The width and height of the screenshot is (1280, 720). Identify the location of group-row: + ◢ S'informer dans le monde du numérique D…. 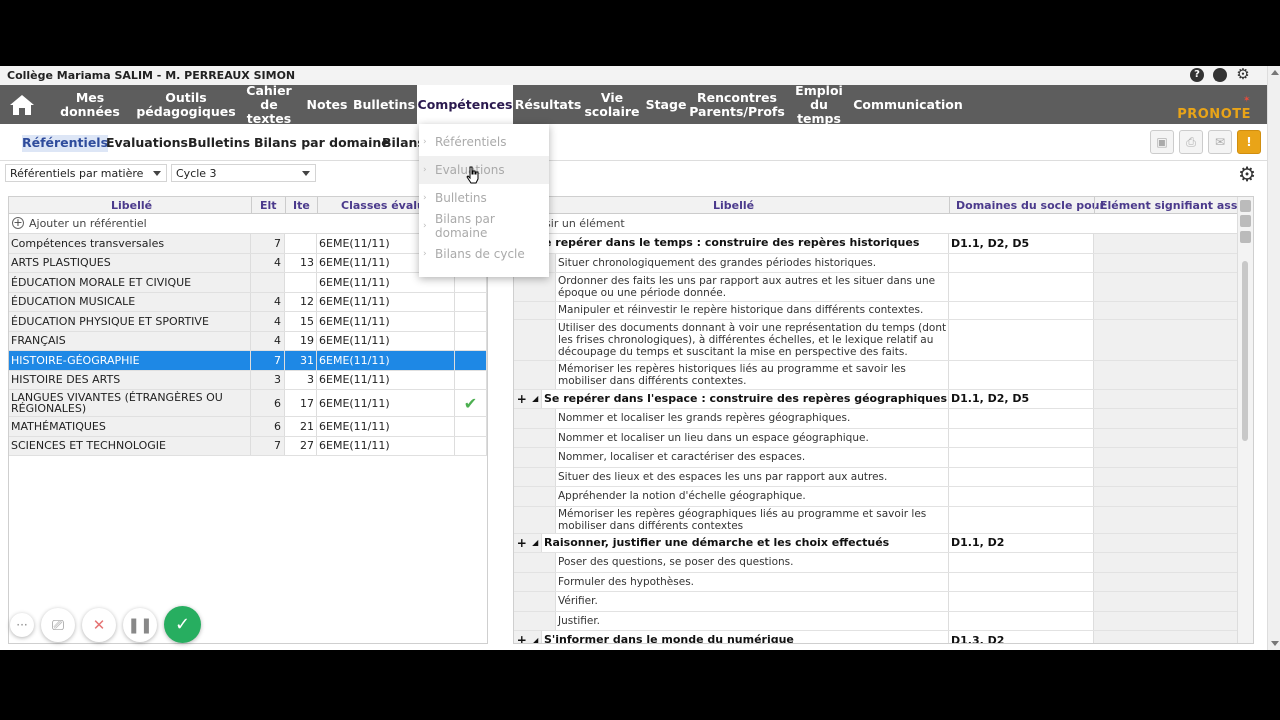
(876, 637).